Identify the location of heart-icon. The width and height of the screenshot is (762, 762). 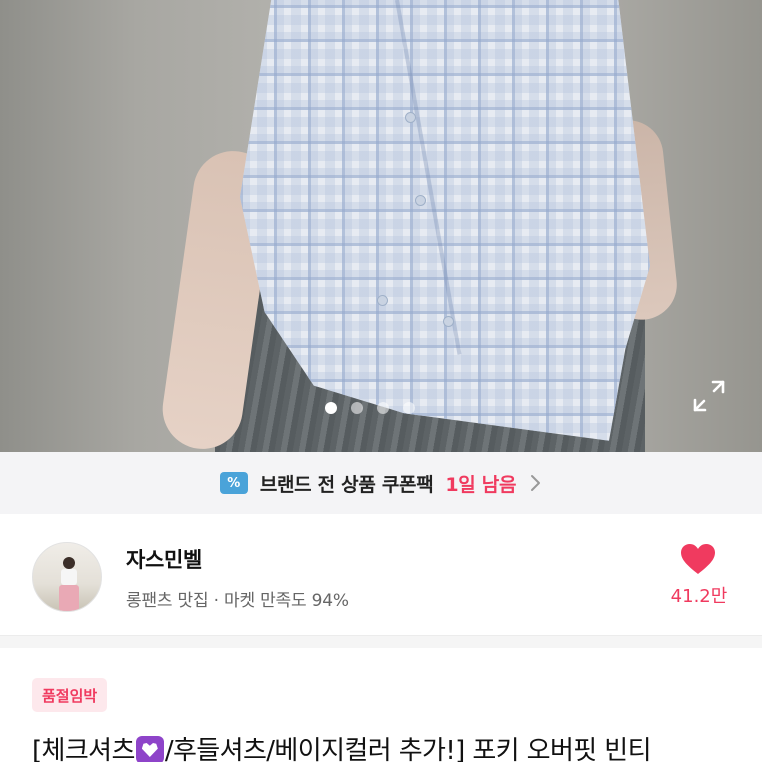
(698, 559).